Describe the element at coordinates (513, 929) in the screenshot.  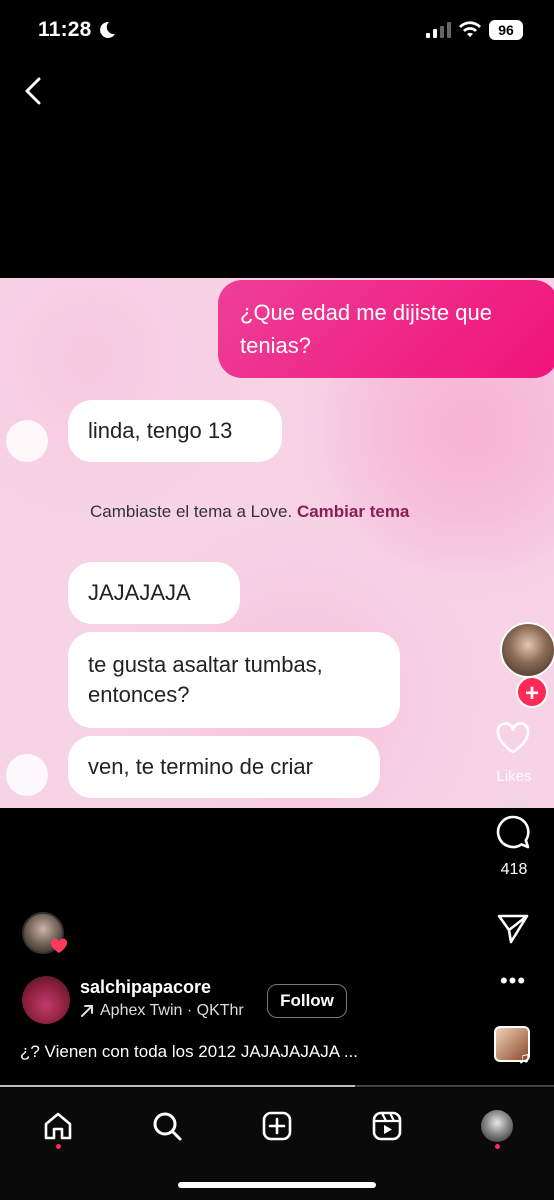
I see `send-icon` at that location.